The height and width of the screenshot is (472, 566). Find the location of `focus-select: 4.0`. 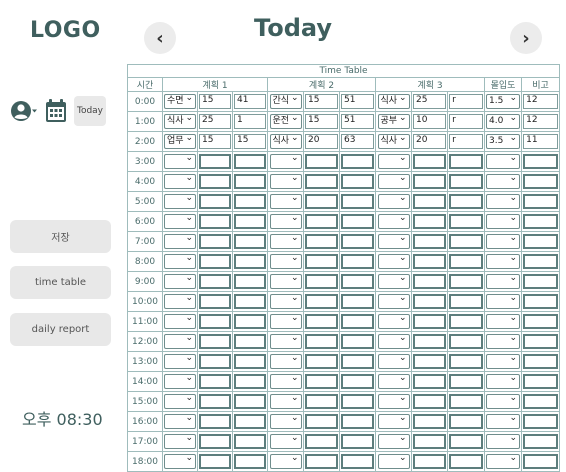

focus-select: 4.0 is located at coordinates (503, 120).